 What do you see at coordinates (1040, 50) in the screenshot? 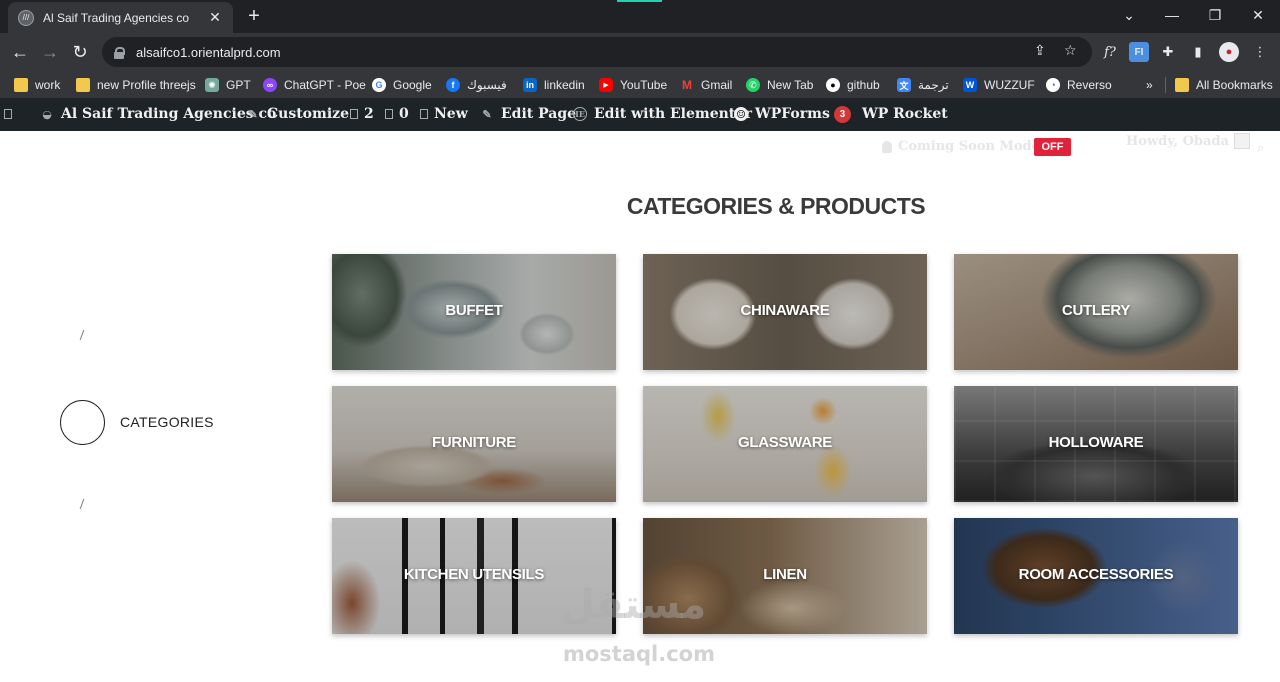
I see `share-icon: ⇪` at bounding box center [1040, 50].